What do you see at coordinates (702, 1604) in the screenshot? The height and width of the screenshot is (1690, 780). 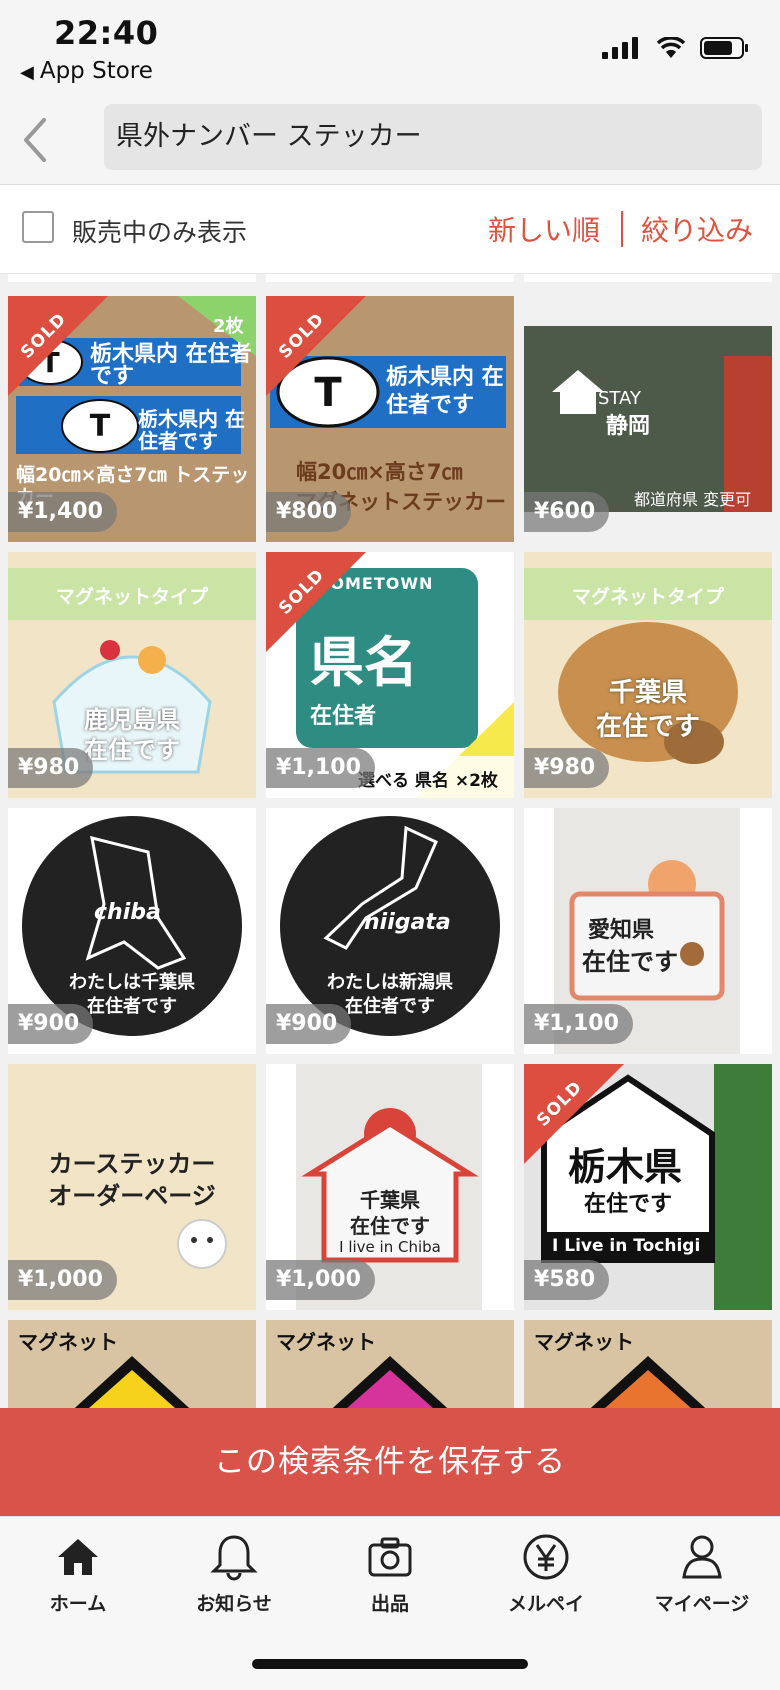 I see `tab-label: マイページ` at bounding box center [702, 1604].